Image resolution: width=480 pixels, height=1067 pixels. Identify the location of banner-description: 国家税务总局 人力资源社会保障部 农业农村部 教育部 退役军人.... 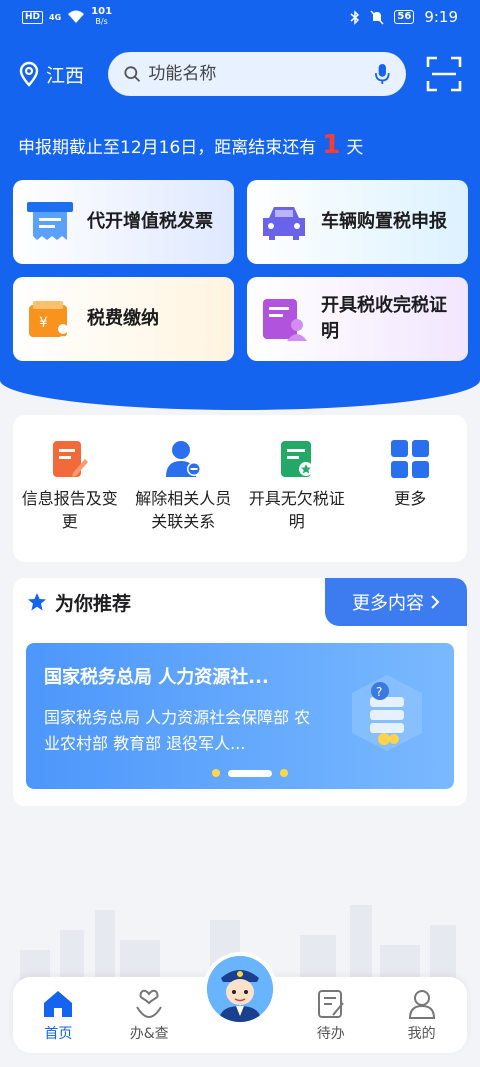
(177, 730).